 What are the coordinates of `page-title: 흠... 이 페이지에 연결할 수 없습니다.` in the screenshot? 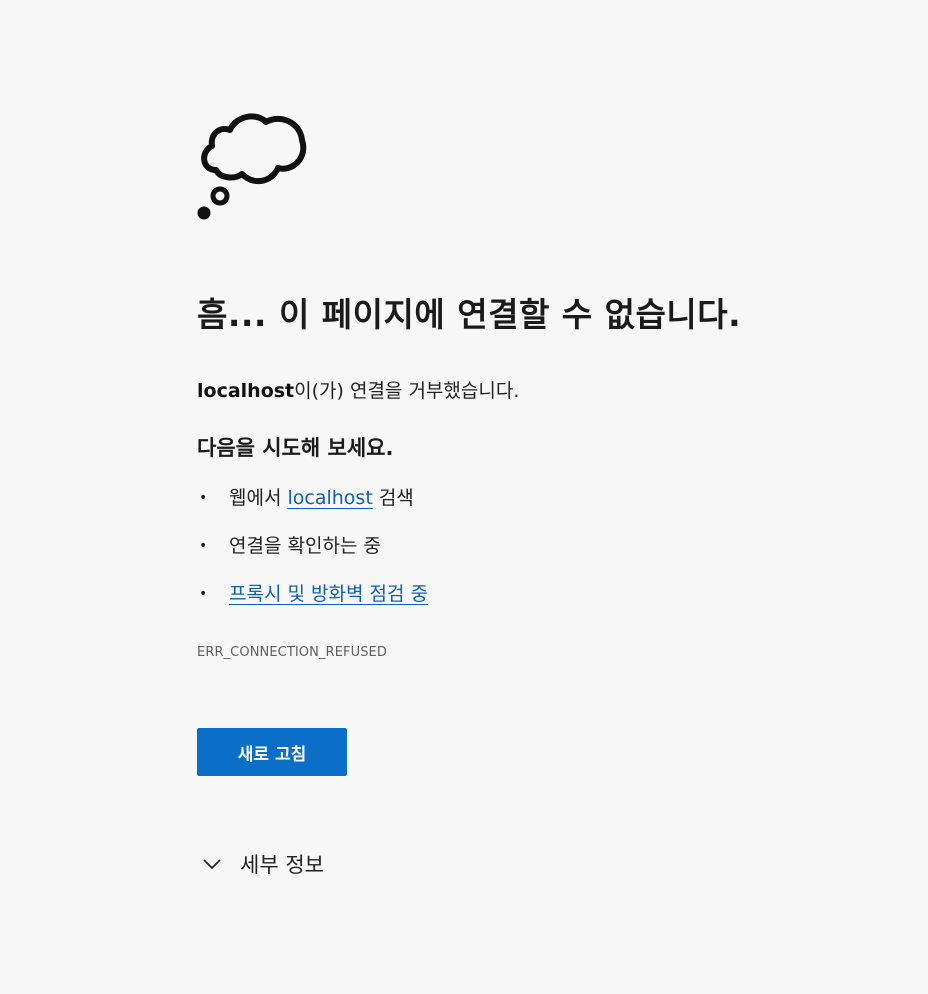 It's located at (469, 314).